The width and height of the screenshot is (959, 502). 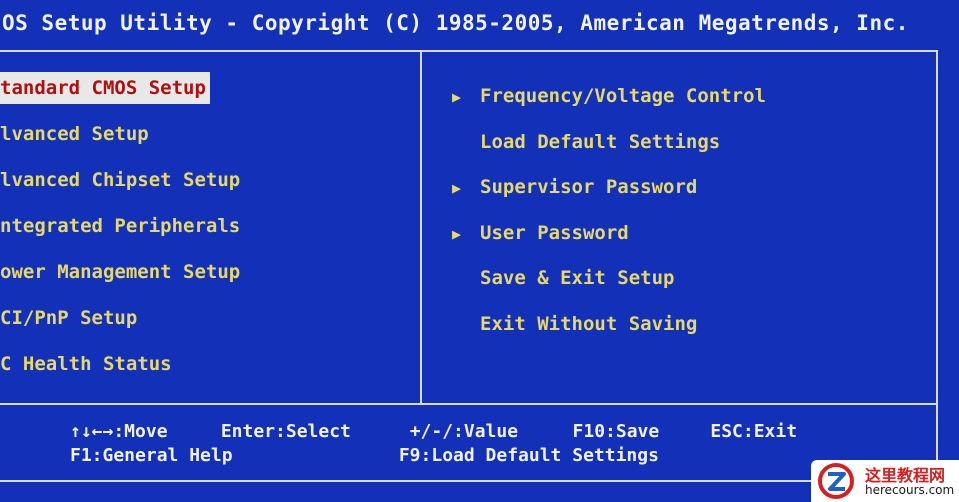 I want to click on menu-item-frequency-voltage-control: ▶ Frequency/Voltage Control, so click(x=687, y=103).